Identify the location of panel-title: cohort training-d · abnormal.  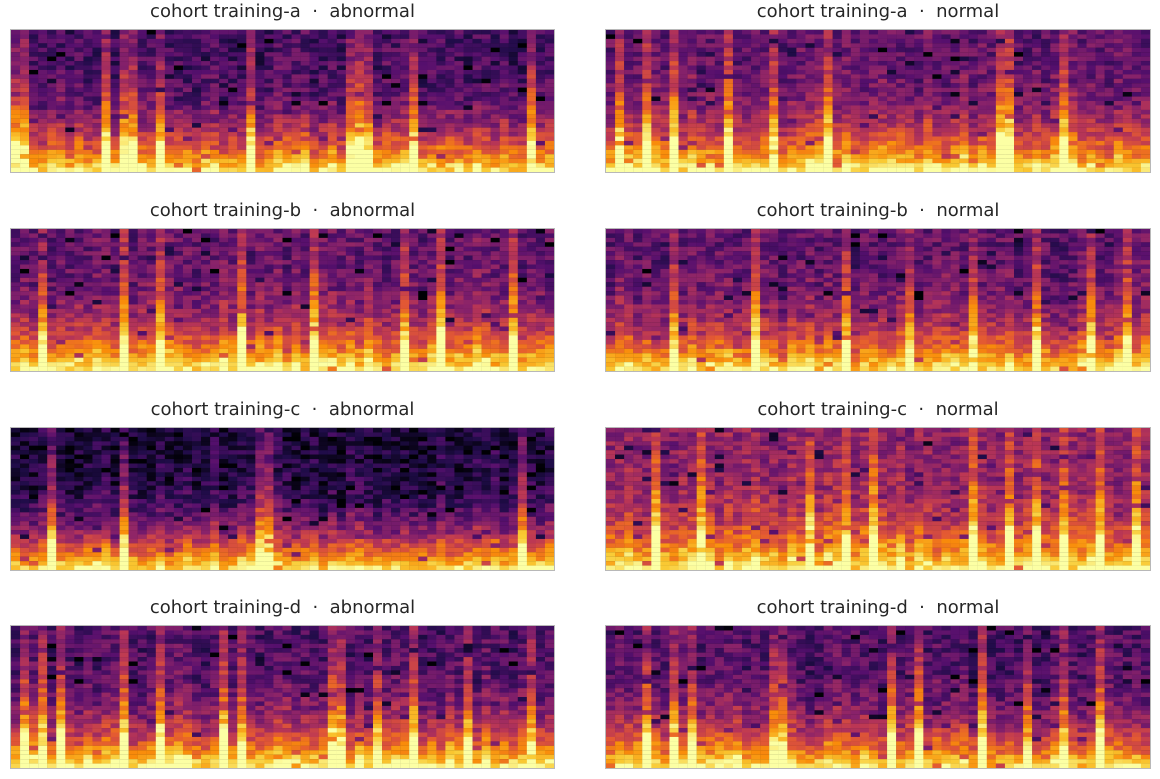
(282, 607).